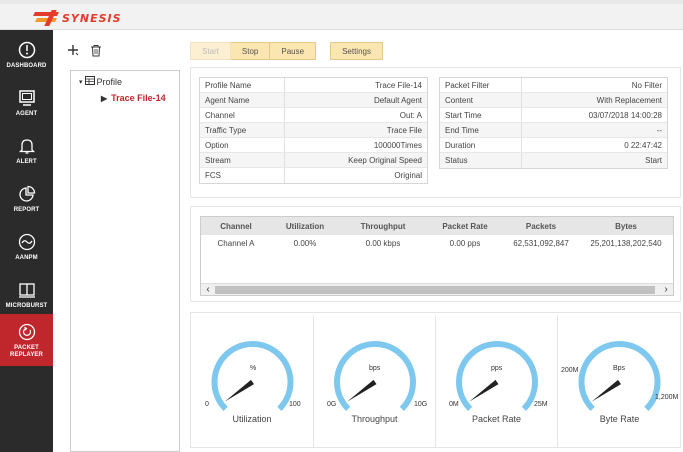 The image size is (683, 452). I want to click on gauge-utilization: % 0 100 Utilization, so click(252, 381).